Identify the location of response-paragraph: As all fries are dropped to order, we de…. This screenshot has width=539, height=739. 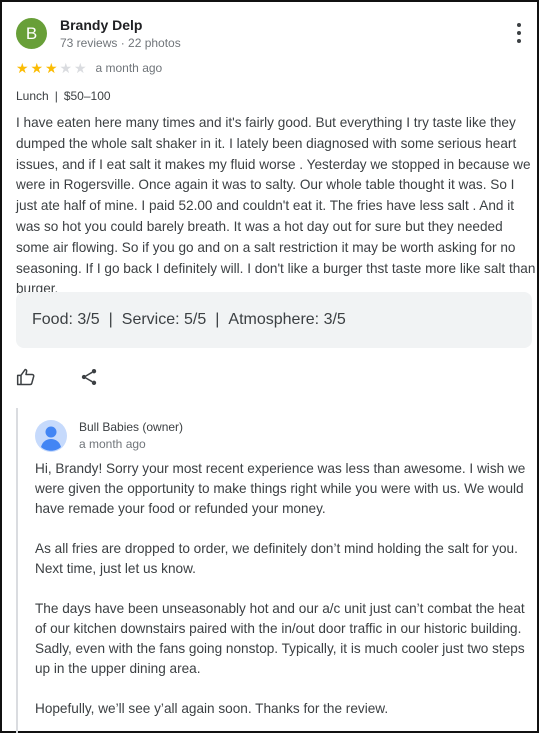
(276, 558).